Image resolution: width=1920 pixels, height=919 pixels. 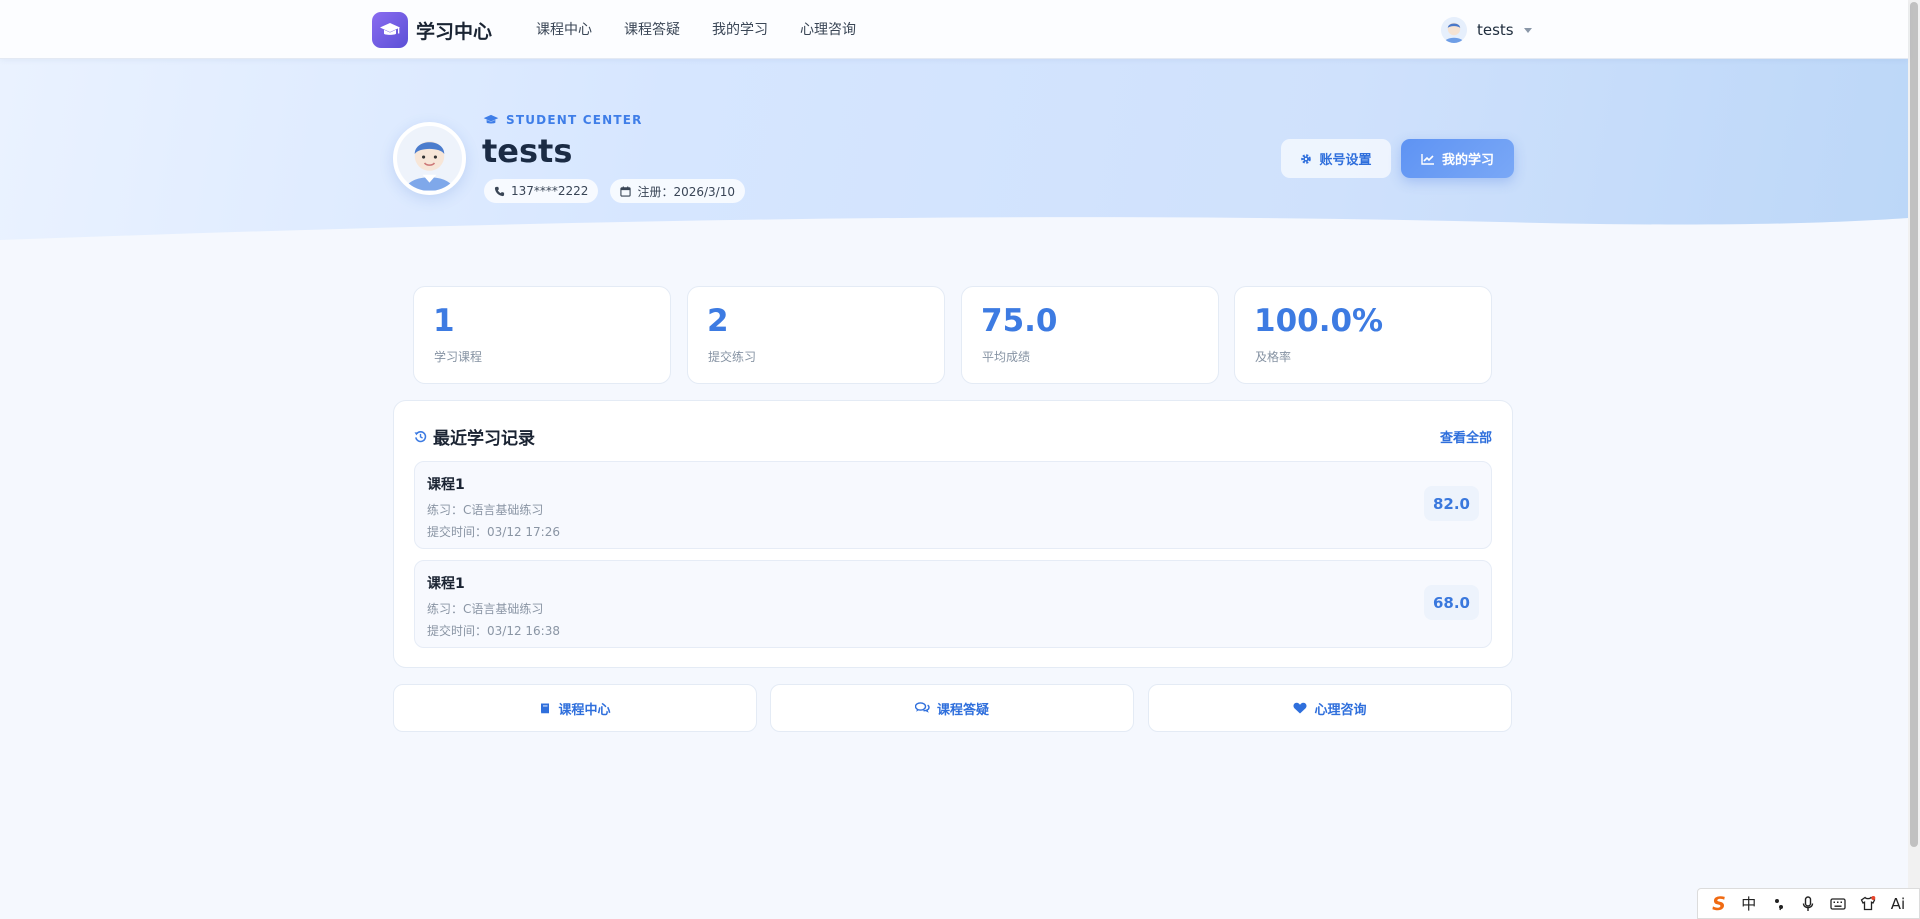 I want to click on records-header: 最近学习记录, so click(x=474, y=436).